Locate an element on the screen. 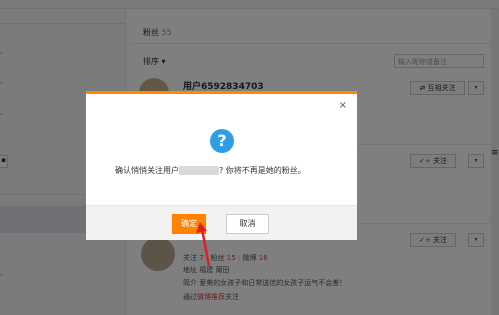 This screenshot has width=499, height=315. arrow-head is located at coordinates (201, 227).